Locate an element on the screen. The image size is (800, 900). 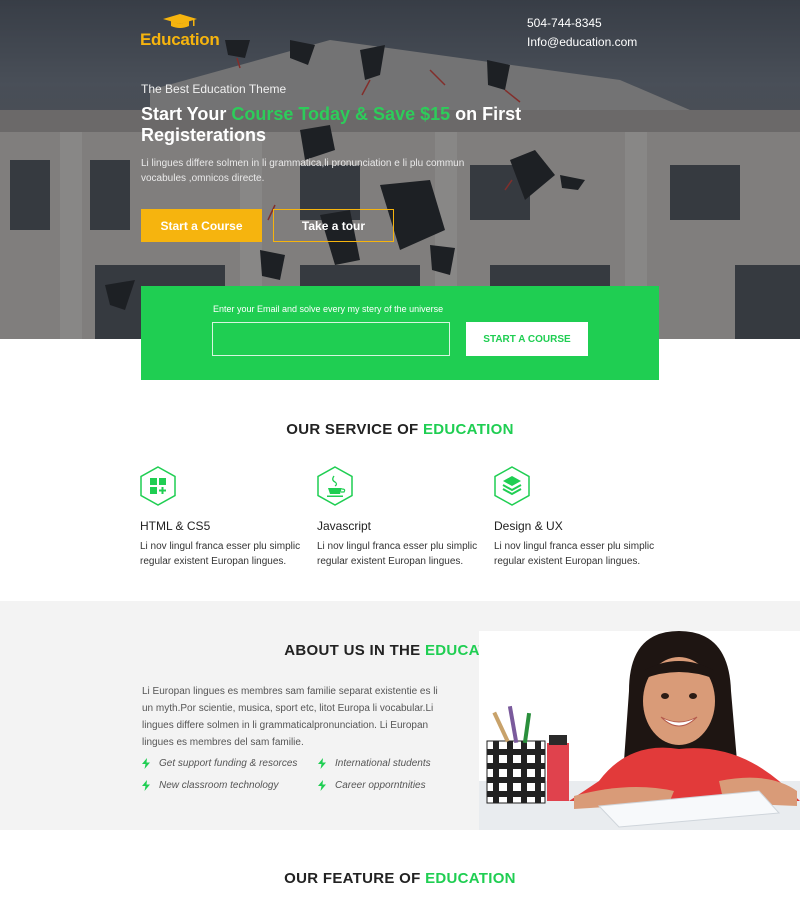
features-title: OUR FEATURE OF EDUCATION is located at coordinates (400, 878).